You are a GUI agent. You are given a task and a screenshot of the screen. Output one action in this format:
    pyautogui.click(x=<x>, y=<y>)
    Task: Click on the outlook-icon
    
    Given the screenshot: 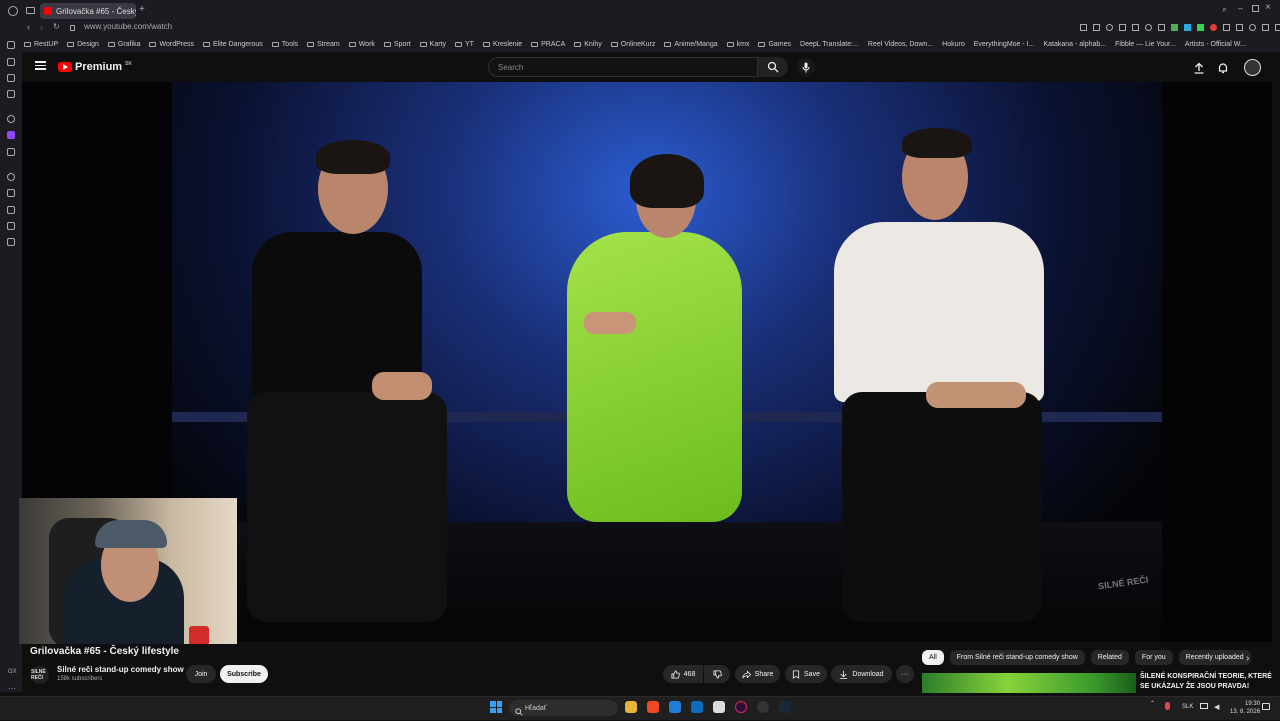 What is the action you would take?
    pyautogui.click(x=697, y=707)
    